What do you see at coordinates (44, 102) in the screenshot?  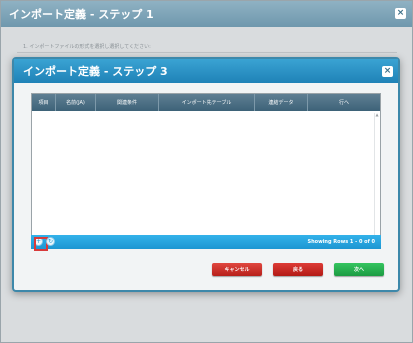 I see `column-header: 項目` at bounding box center [44, 102].